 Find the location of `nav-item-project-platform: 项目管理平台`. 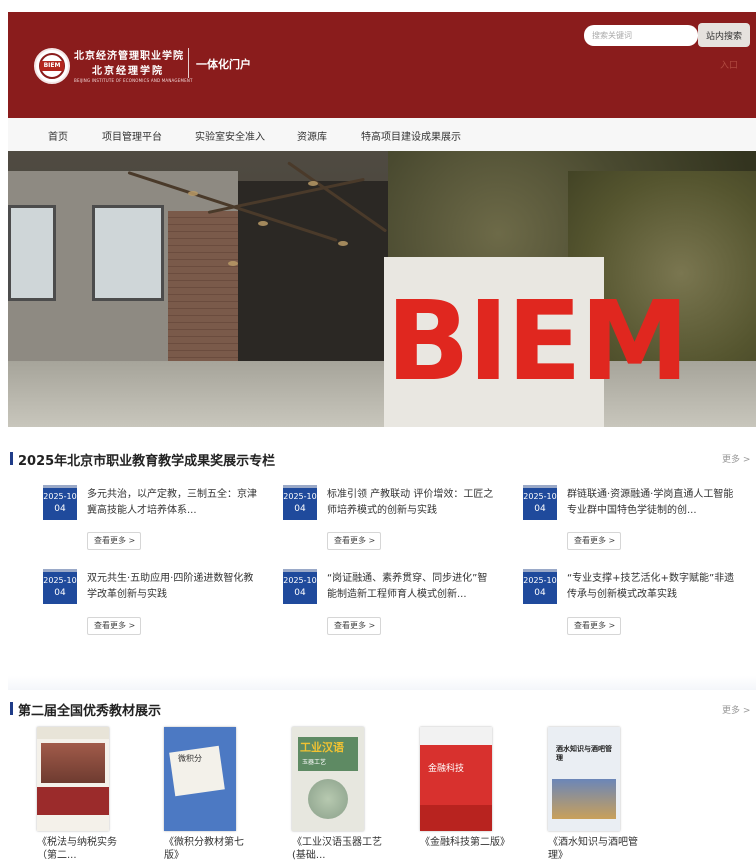

nav-item-project-platform: 项目管理平台 is located at coordinates (132, 135).